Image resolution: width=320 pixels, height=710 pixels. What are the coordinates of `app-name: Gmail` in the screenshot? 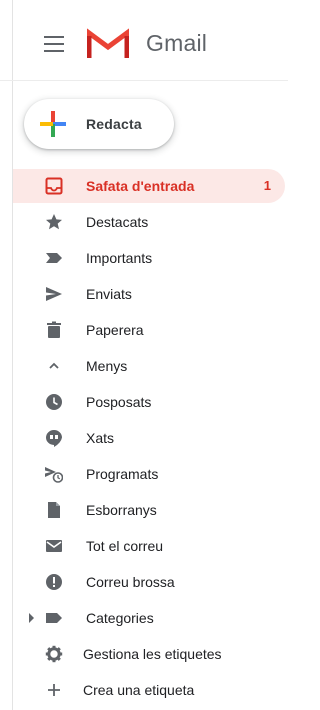 It's located at (177, 43).